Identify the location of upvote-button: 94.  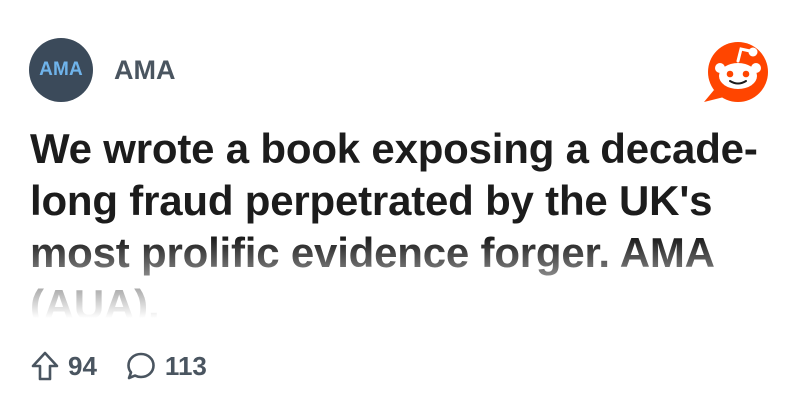
(63, 366).